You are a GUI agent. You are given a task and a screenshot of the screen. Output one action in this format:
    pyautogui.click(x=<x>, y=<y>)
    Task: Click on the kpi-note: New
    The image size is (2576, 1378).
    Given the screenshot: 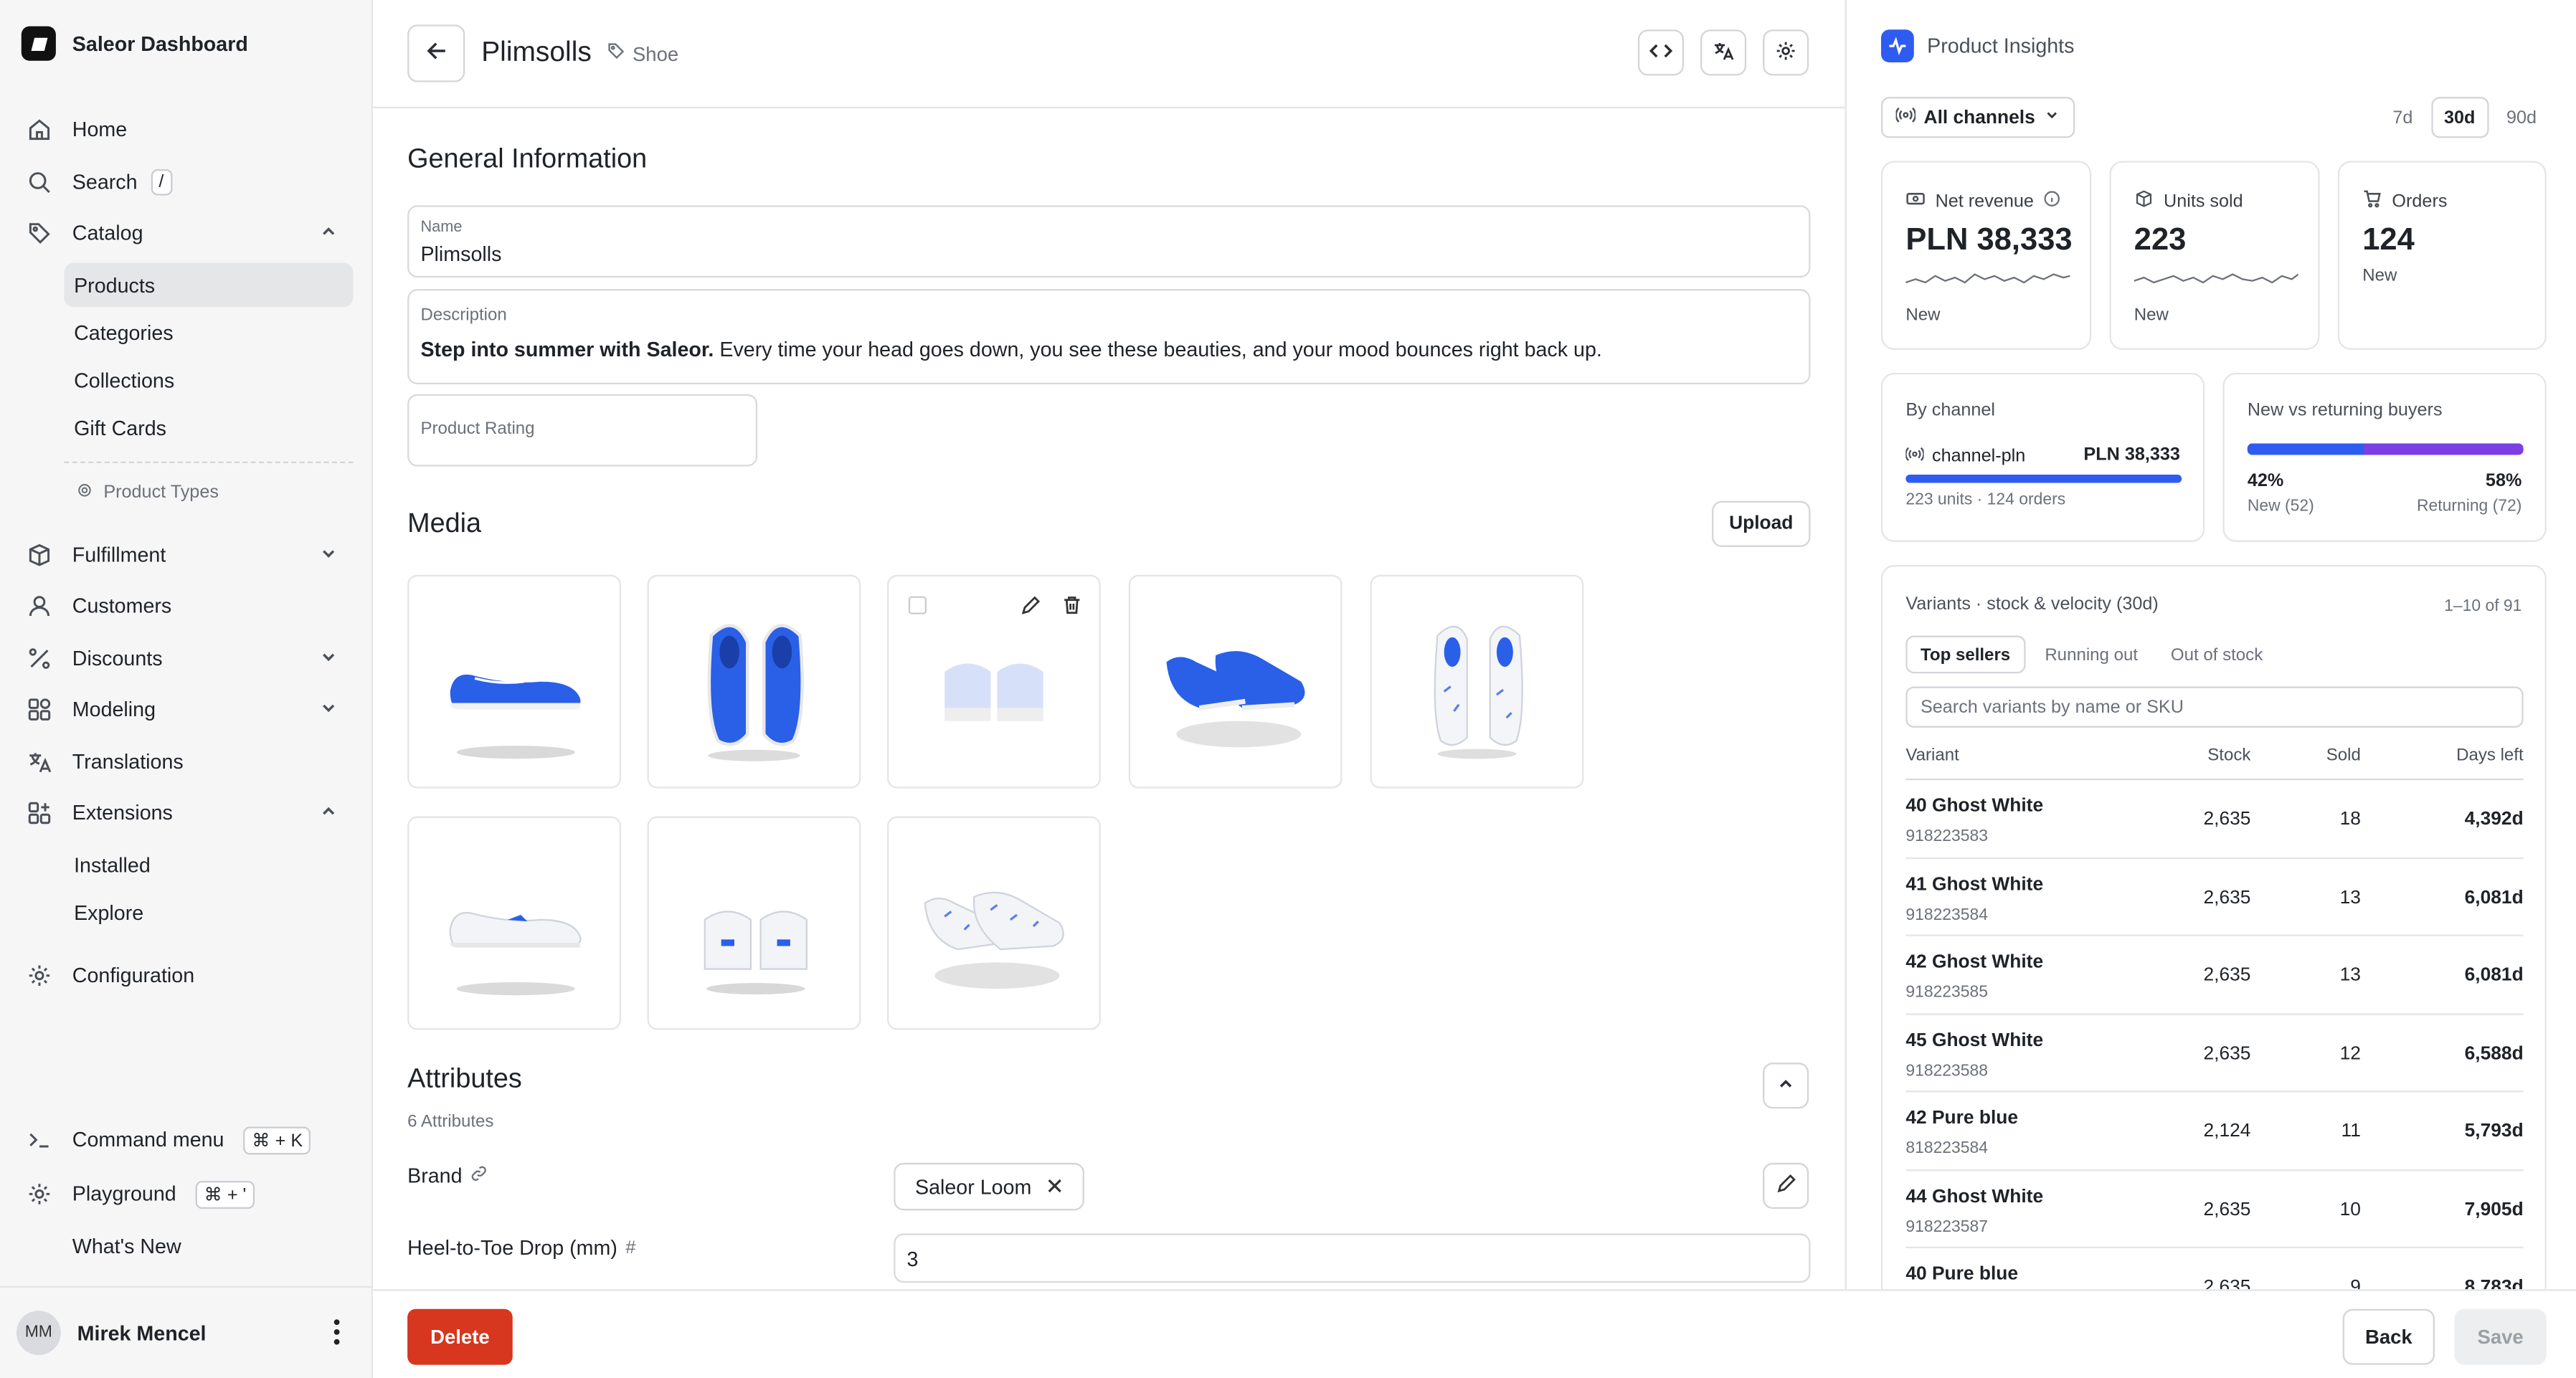 What is the action you would take?
    pyautogui.click(x=2151, y=315)
    